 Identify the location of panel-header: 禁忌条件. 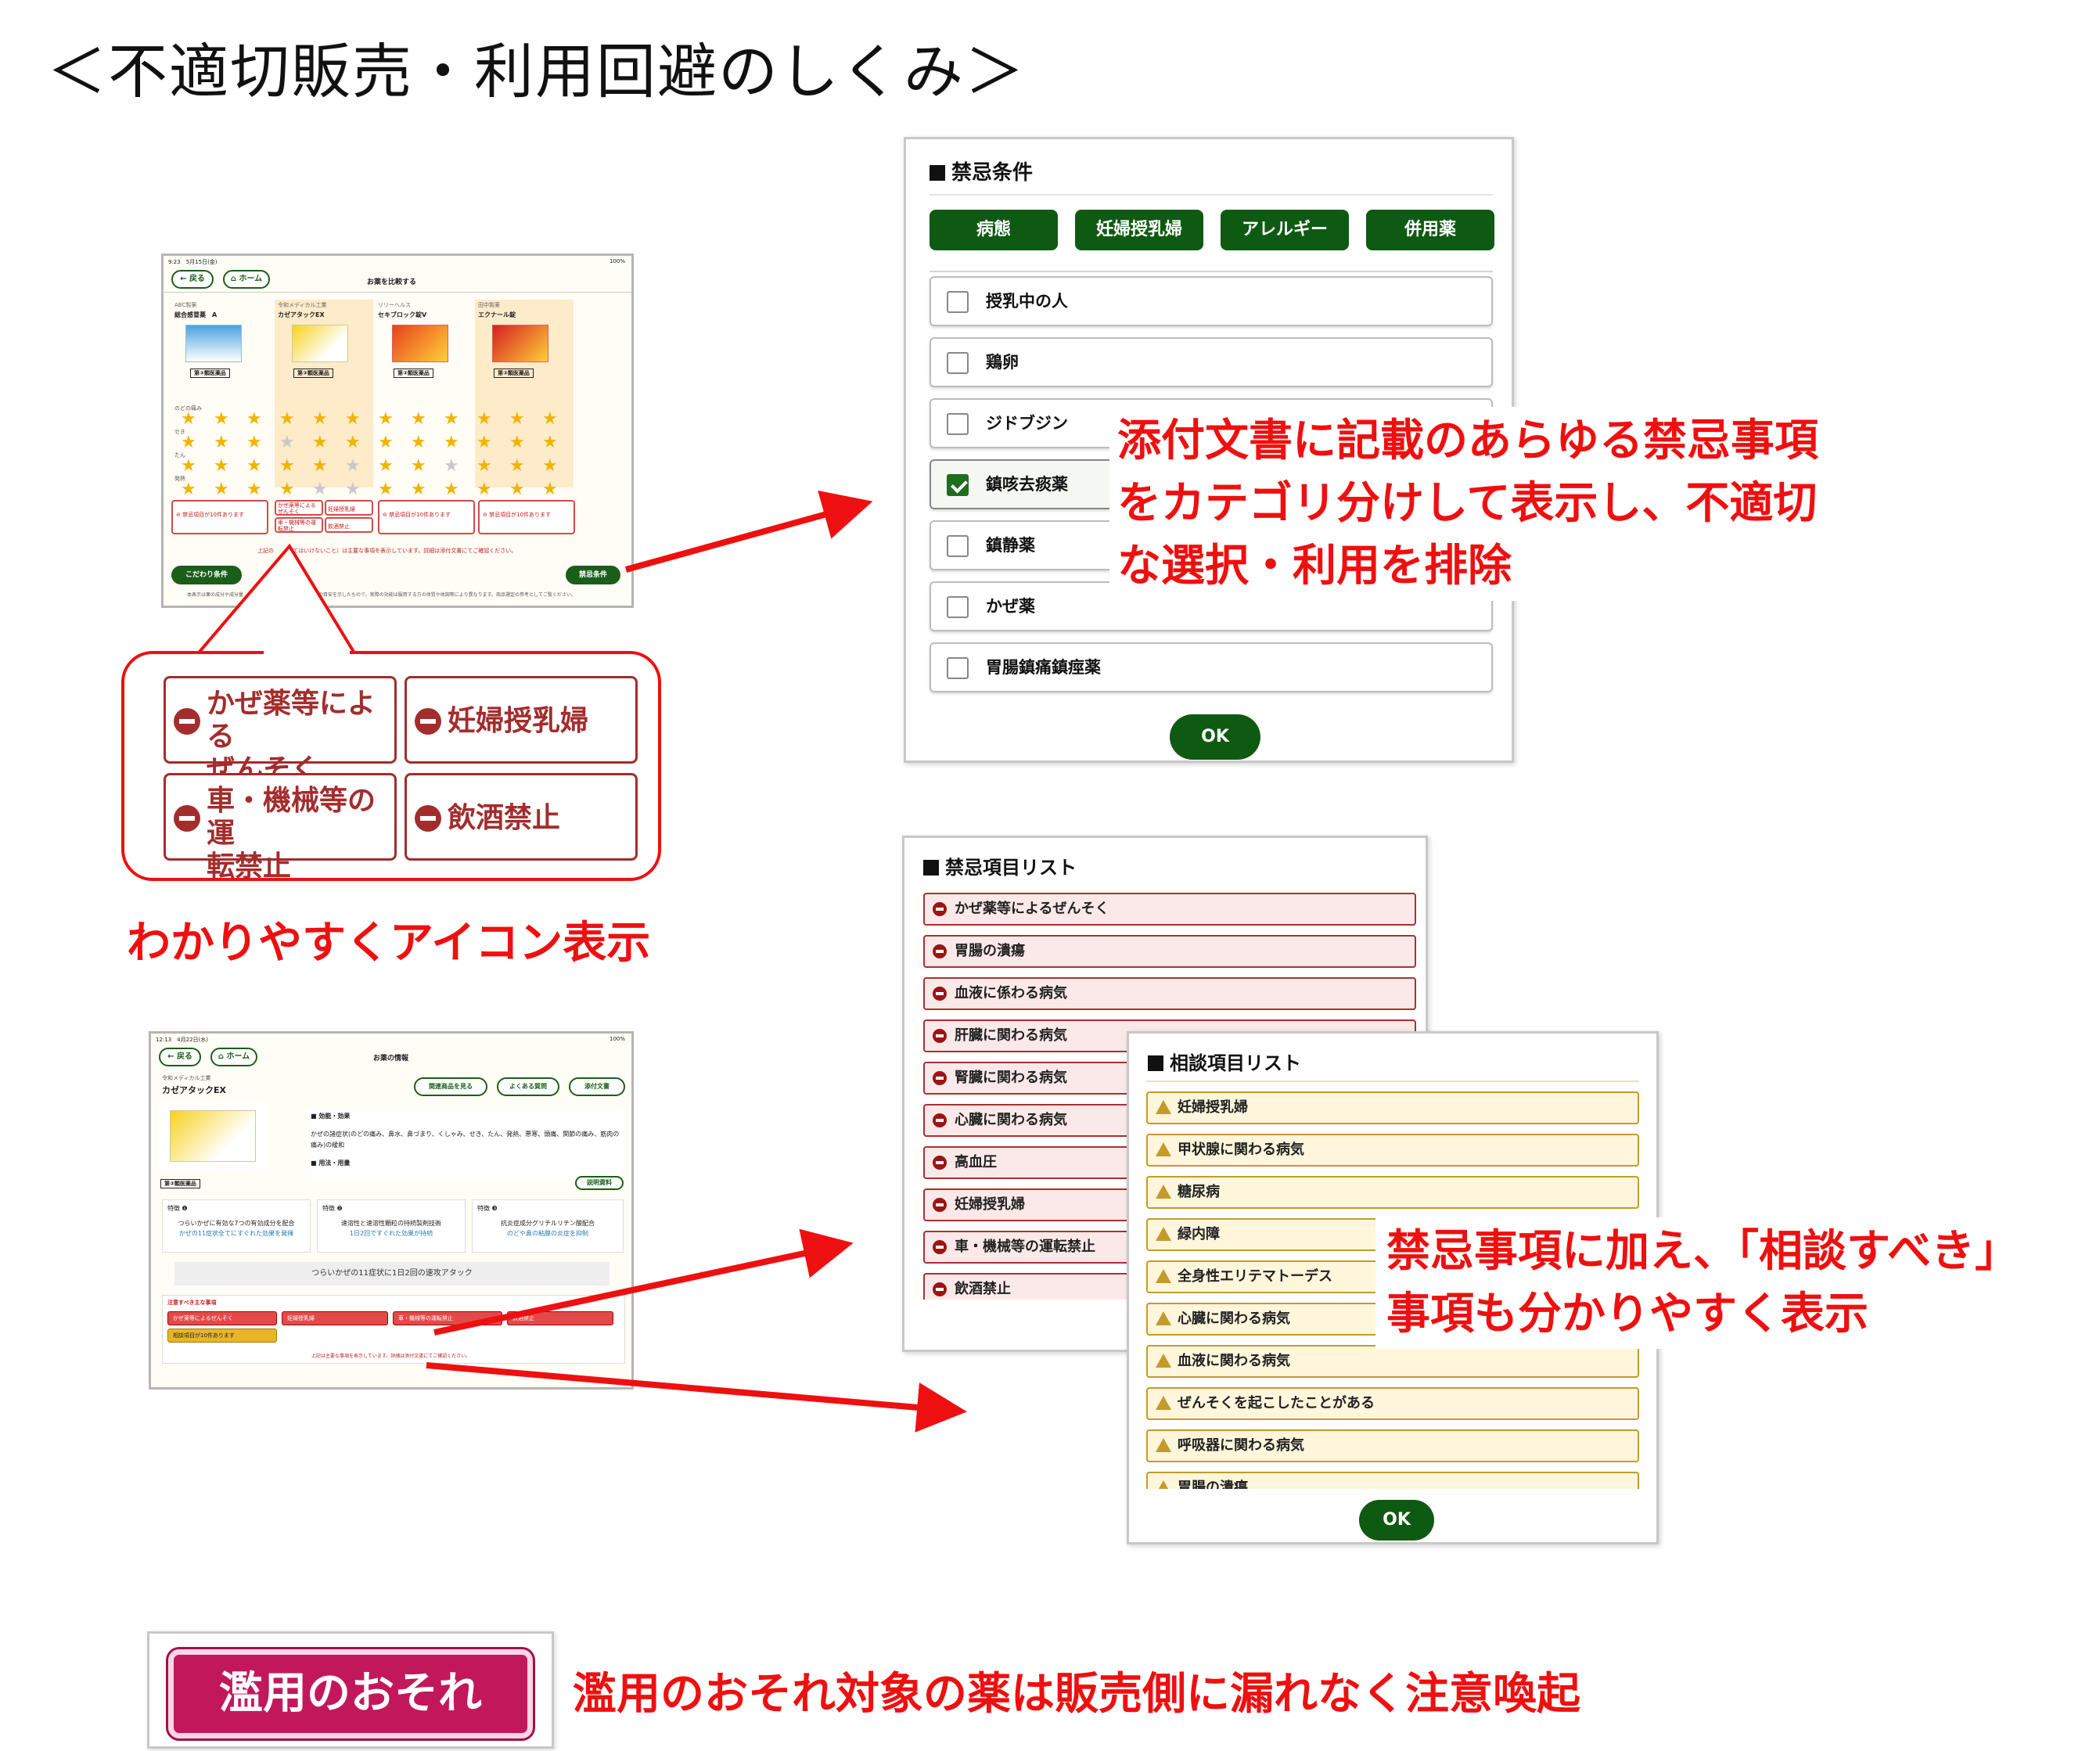
(982, 170).